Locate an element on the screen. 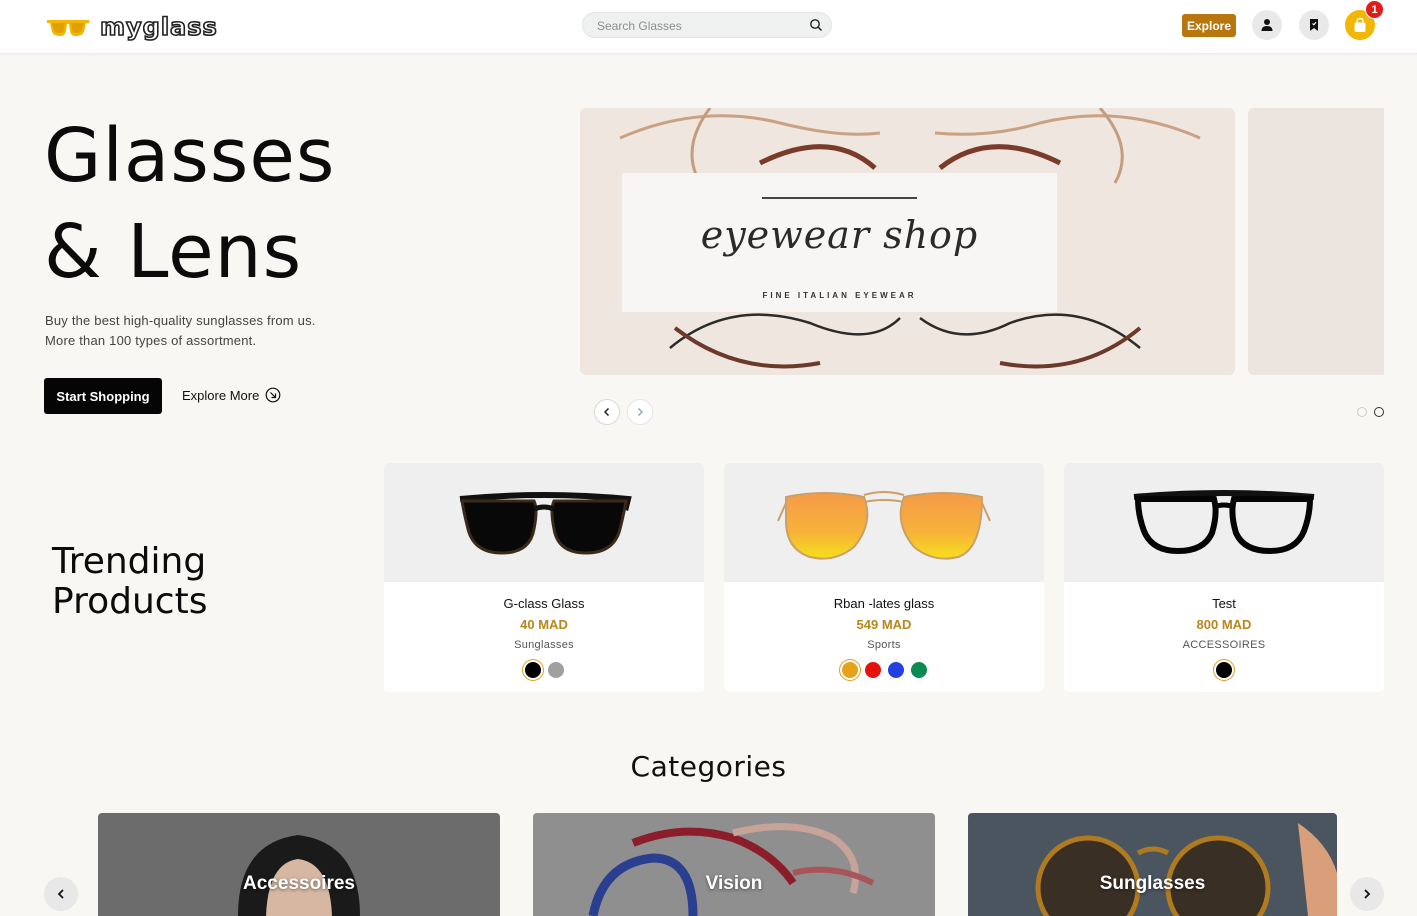 This screenshot has height=916, width=1417. next-slide-preview is located at coordinates (1316, 241).